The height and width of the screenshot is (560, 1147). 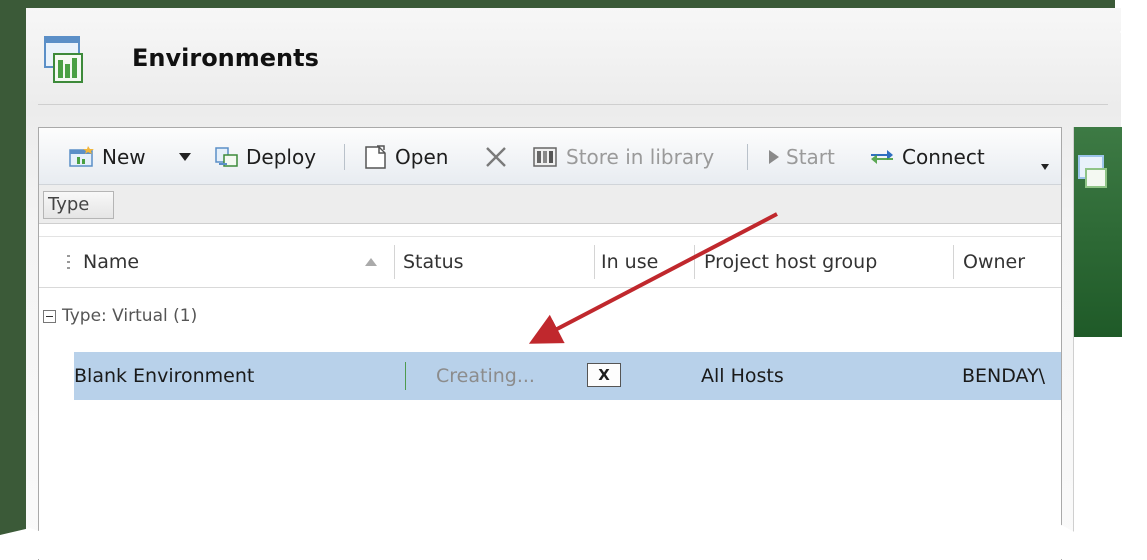 What do you see at coordinates (629, 262) in the screenshot?
I see `column-in-use: In use` at bounding box center [629, 262].